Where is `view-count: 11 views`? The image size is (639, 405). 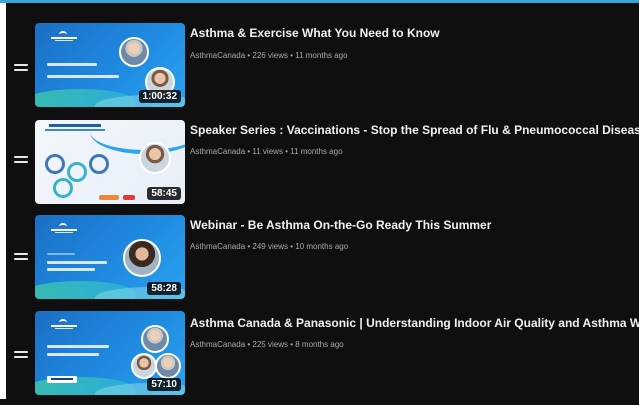 view-count: 11 views is located at coordinates (267, 151).